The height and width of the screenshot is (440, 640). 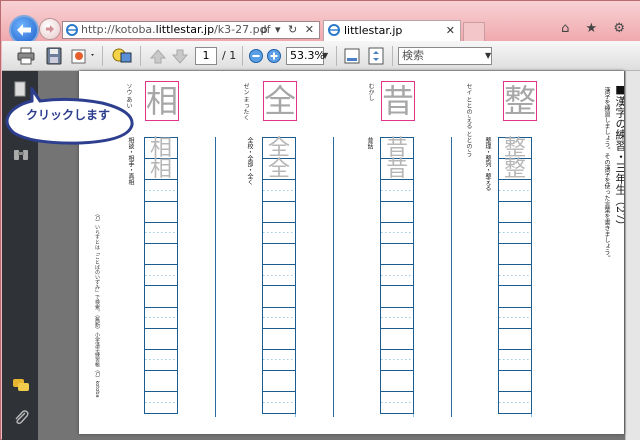 I want to click on vertical-scrollbar, so click(x=632, y=255).